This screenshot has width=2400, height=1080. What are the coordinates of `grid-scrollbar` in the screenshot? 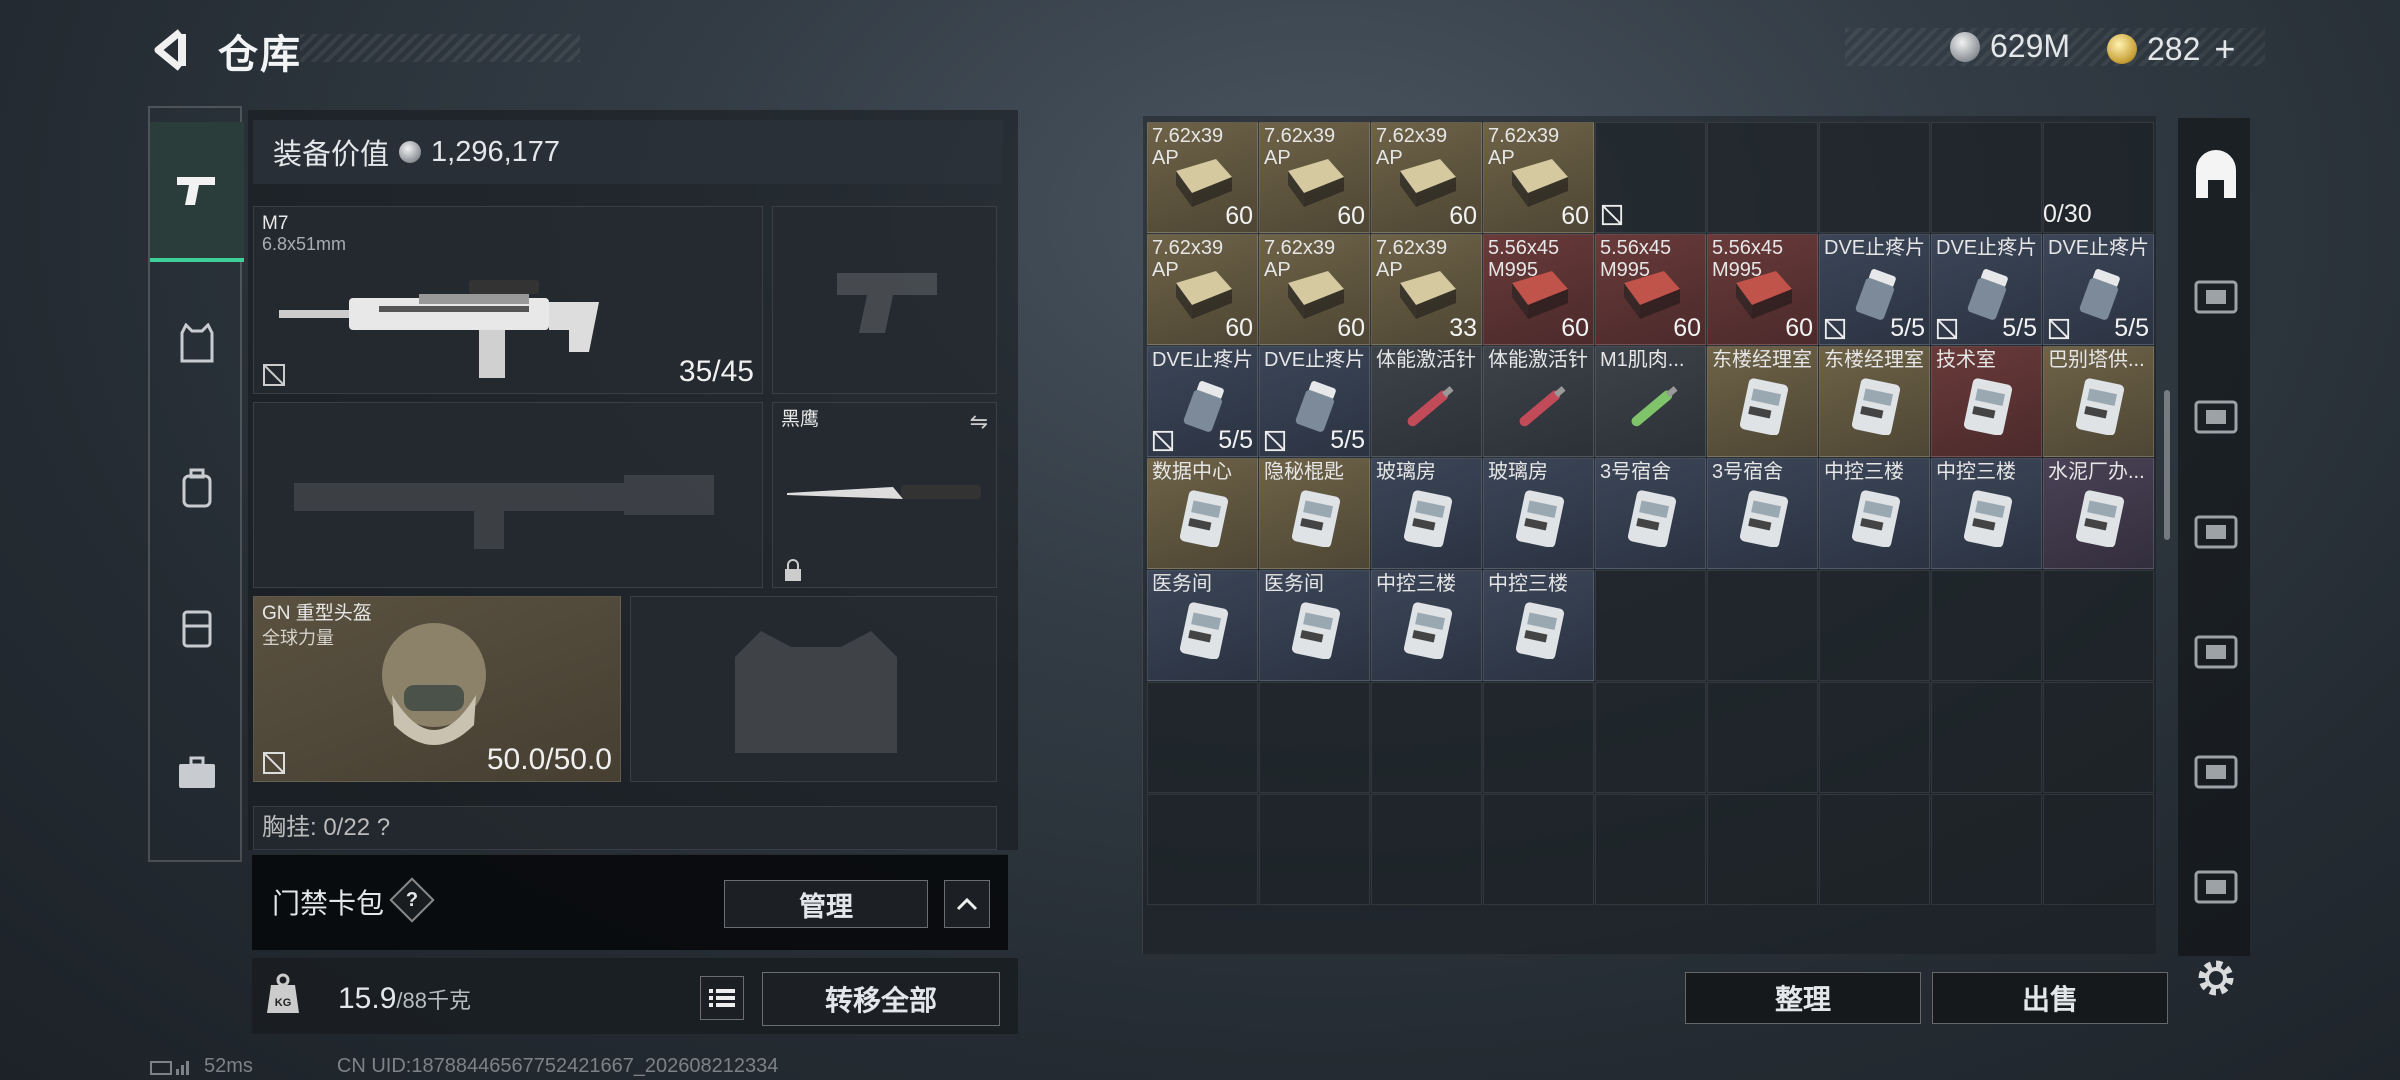 It's located at (2167, 465).